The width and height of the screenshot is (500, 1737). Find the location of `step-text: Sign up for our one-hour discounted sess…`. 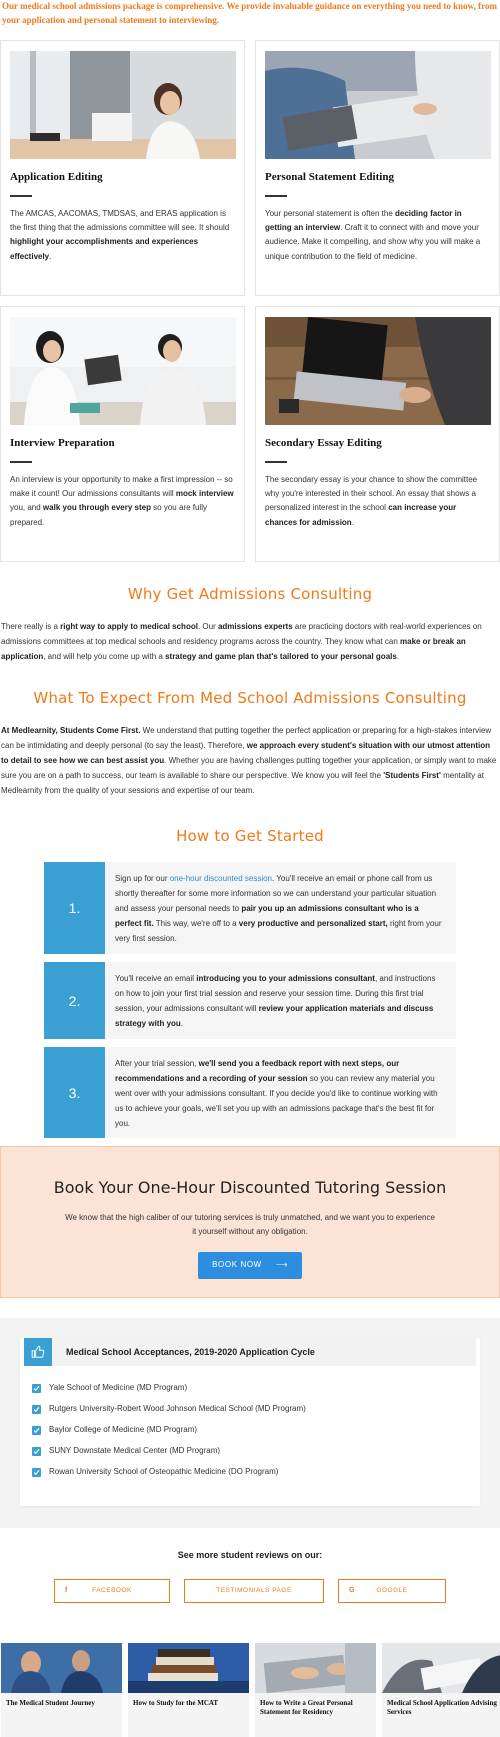

step-text: Sign up for our one-hour discounted sess… is located at coordinates (280, 908).